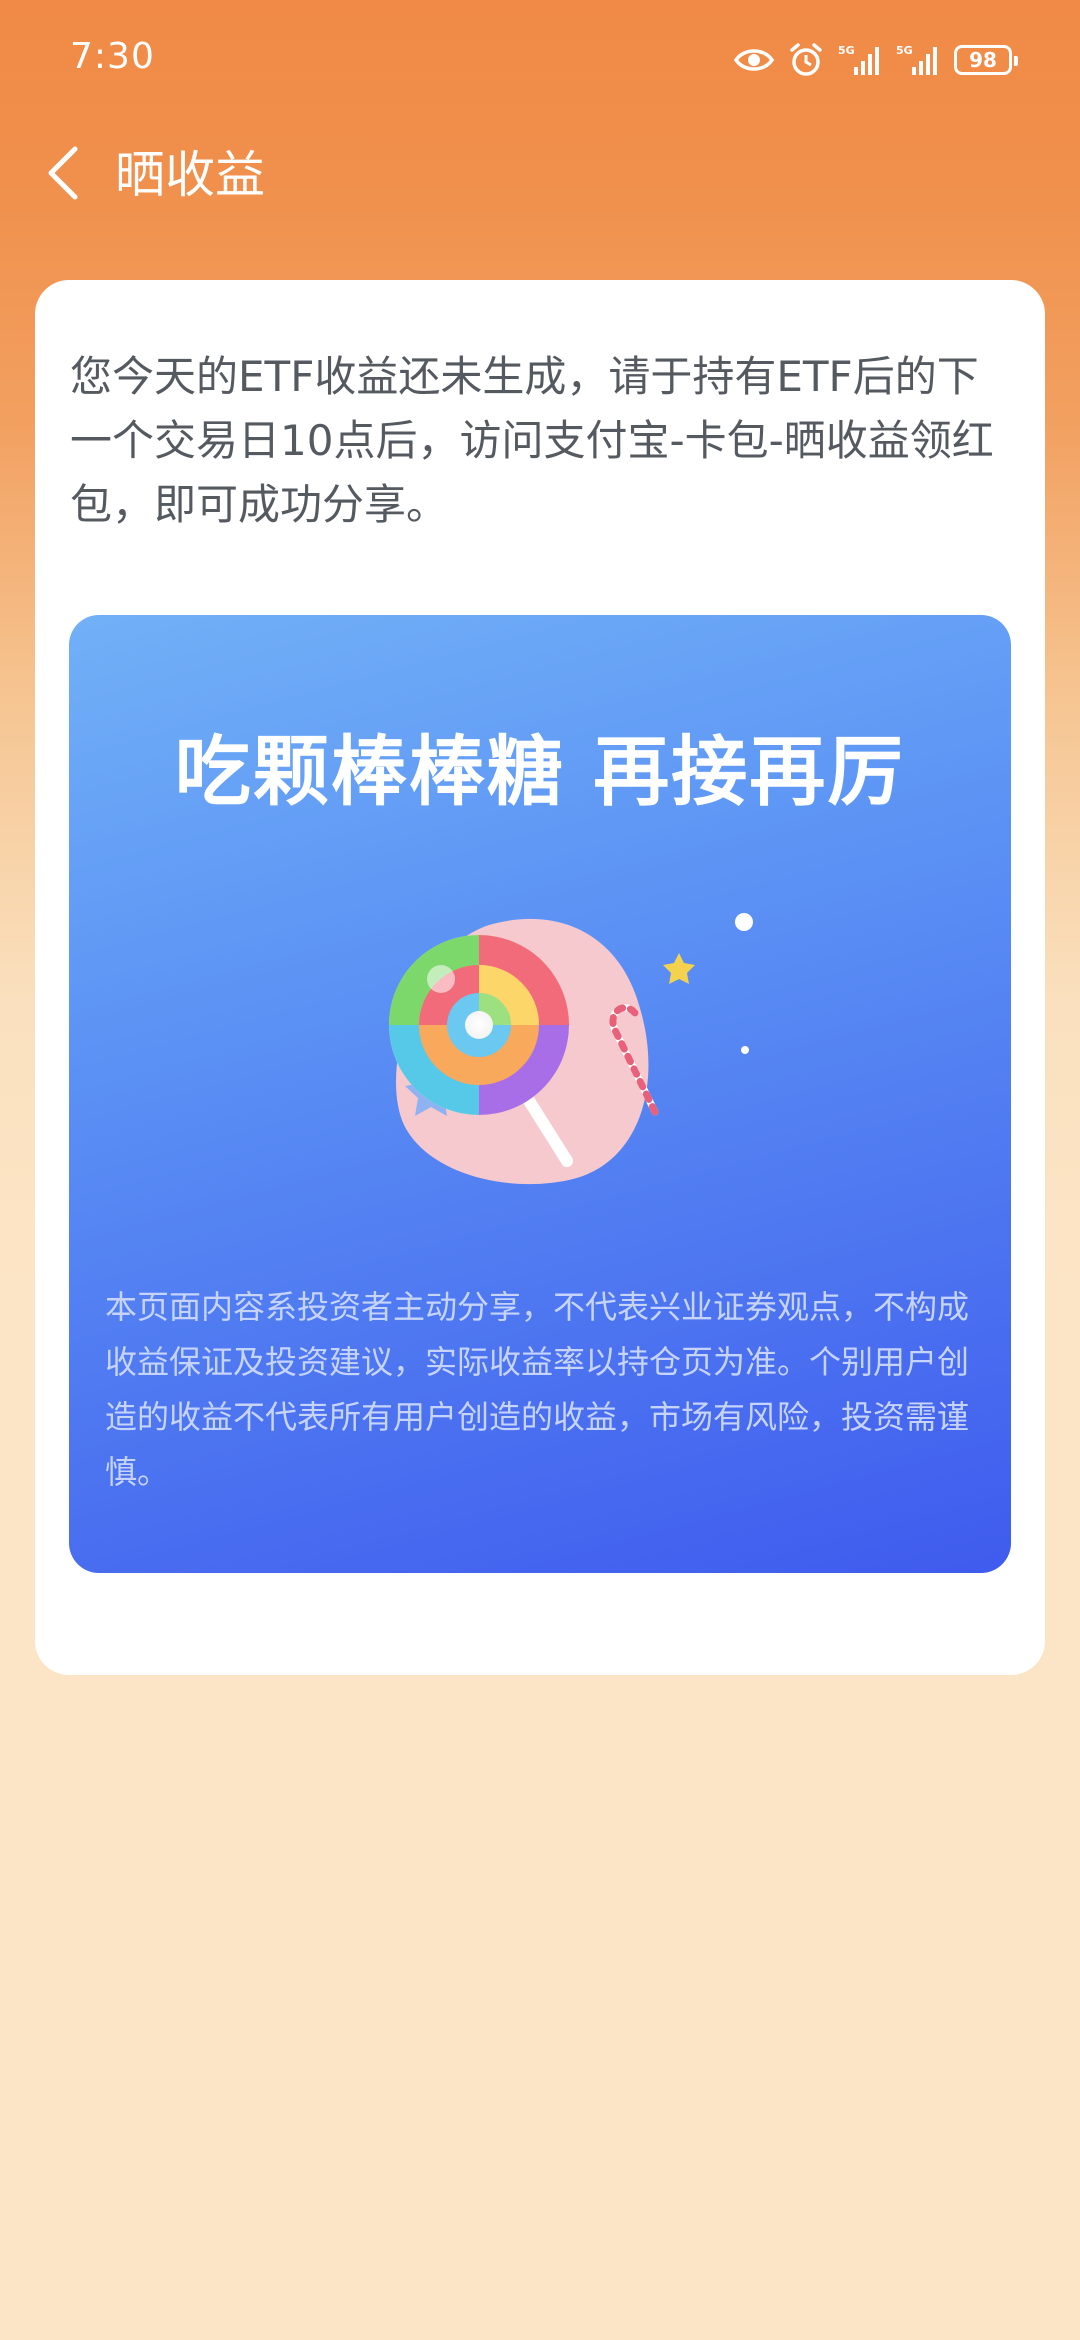 The height and width of the screenshot is (2340, 1080). What do you see at coordinates (754, 60) in the screenshot?
I see `eye-icon` at bounding box center [754, 60].